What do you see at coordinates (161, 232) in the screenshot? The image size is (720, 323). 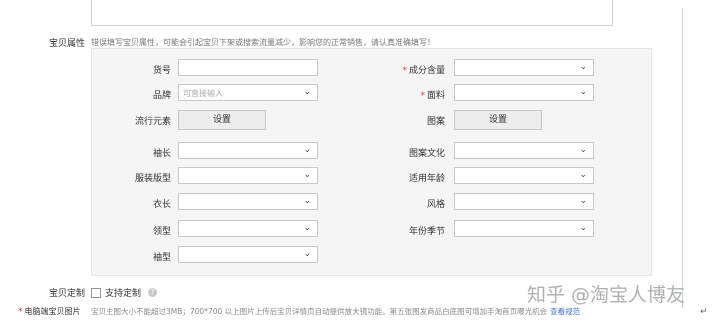 I see `field-label: 领型` at bounding box center [161, 232].